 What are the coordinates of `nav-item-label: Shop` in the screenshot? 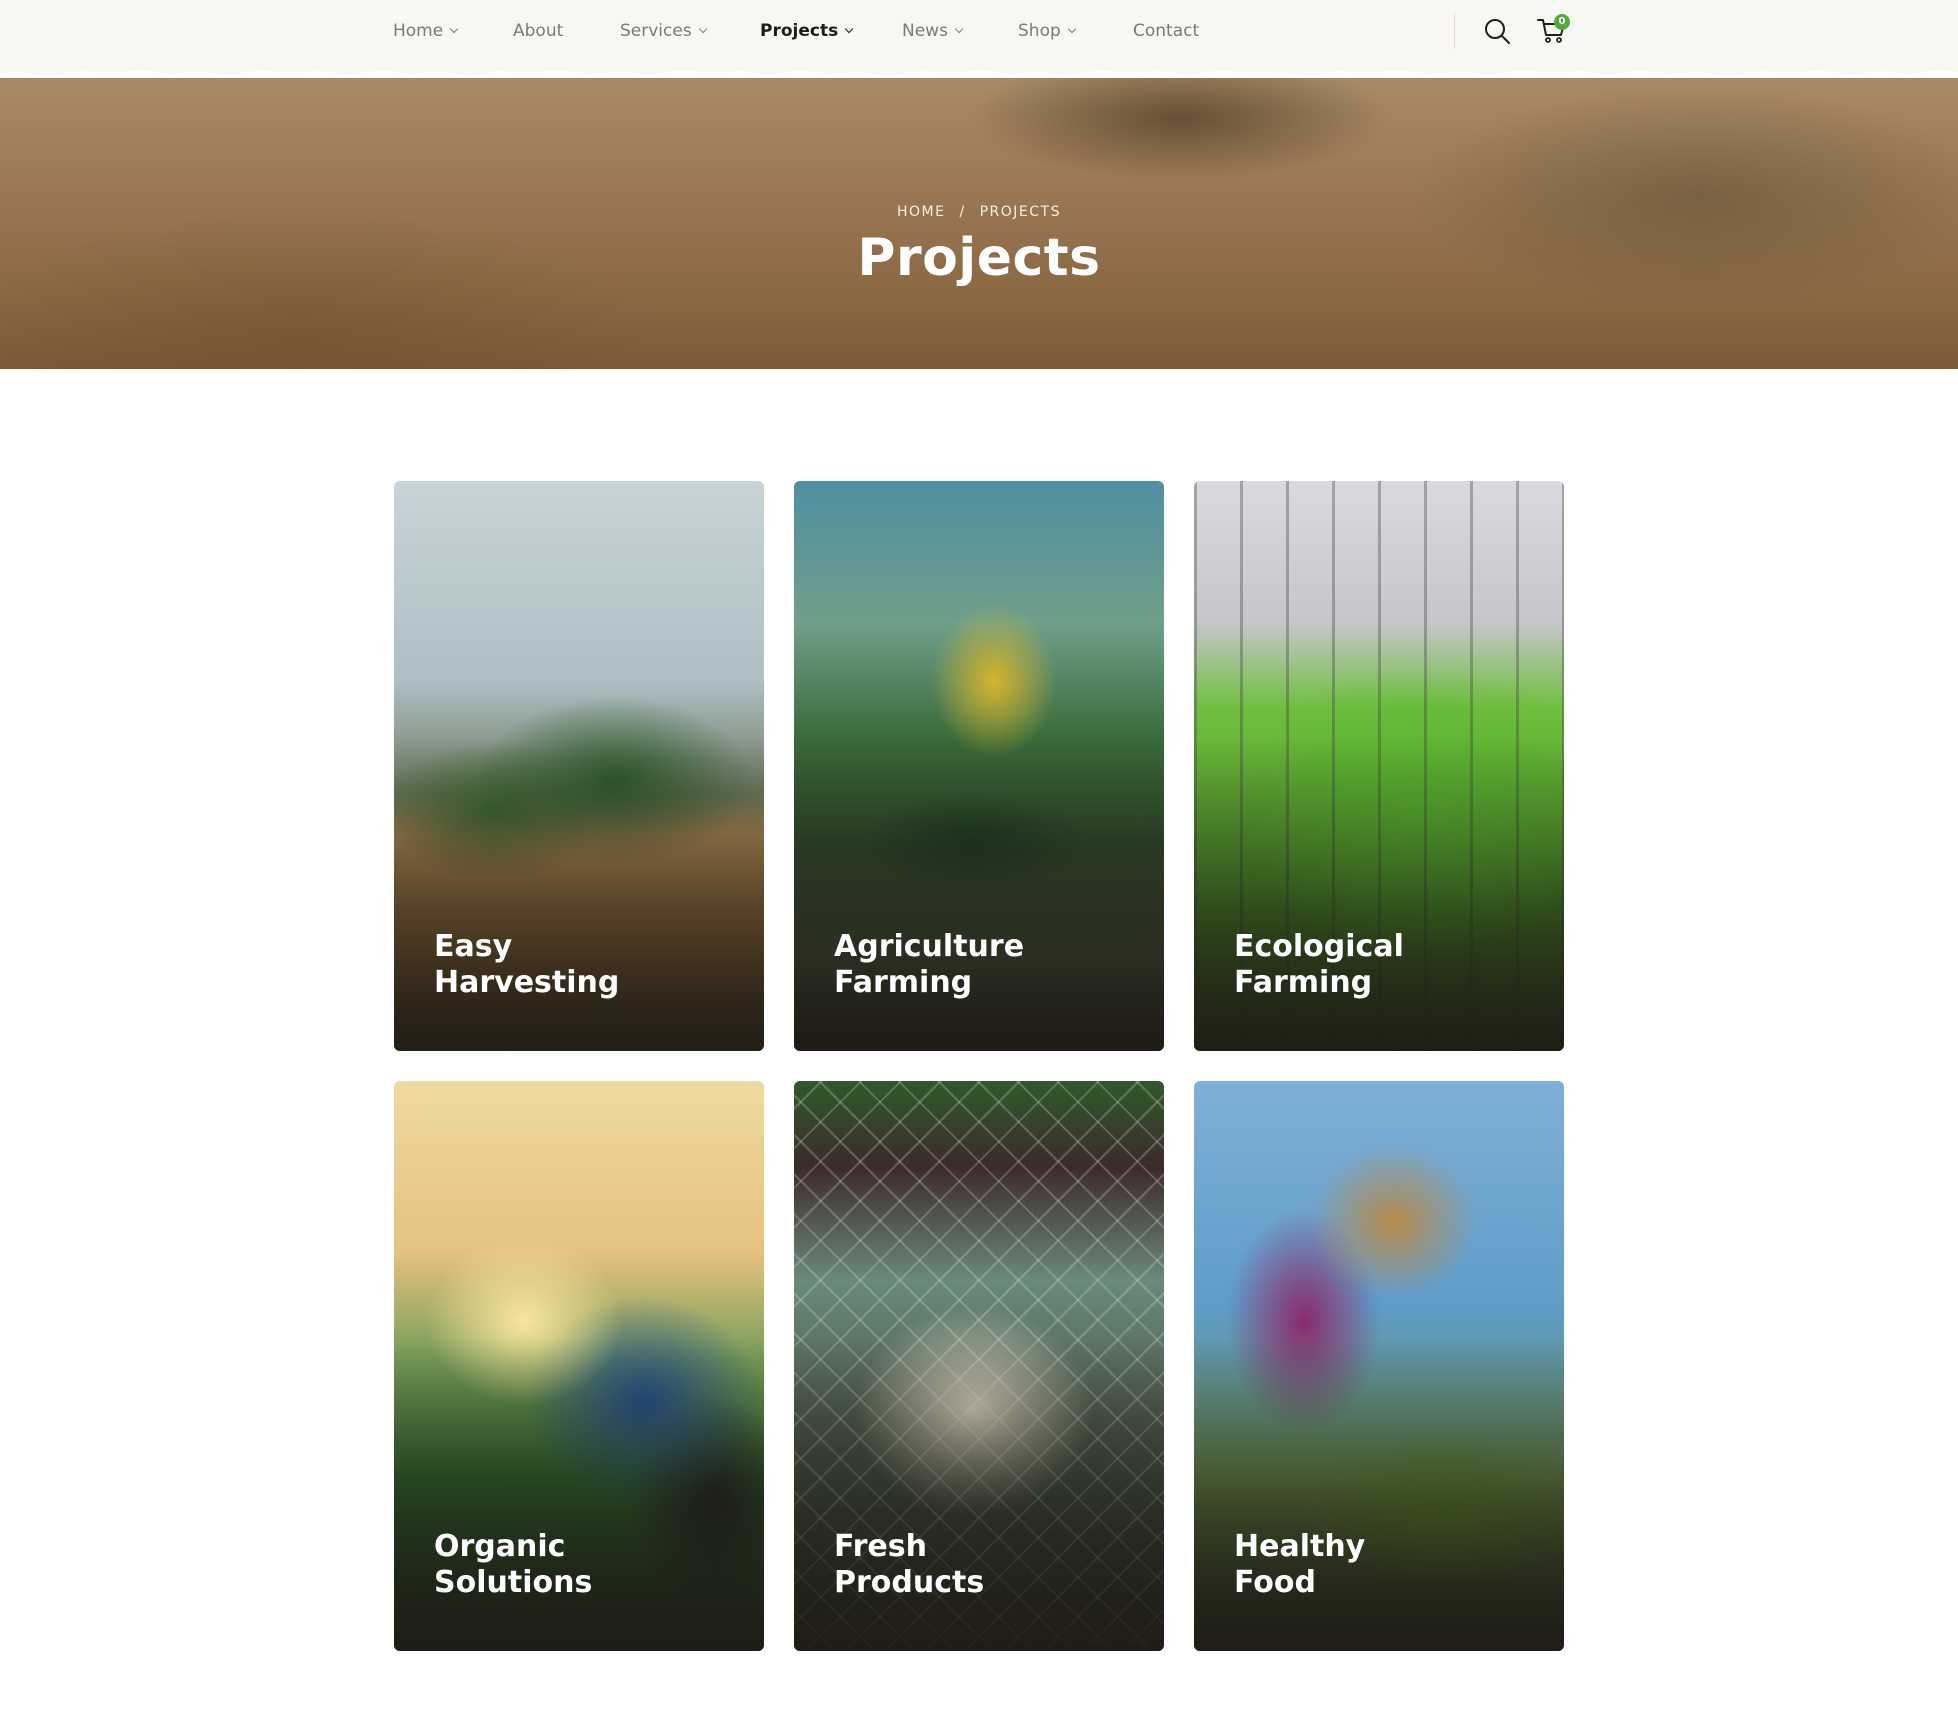 It's located at (1039, 31).